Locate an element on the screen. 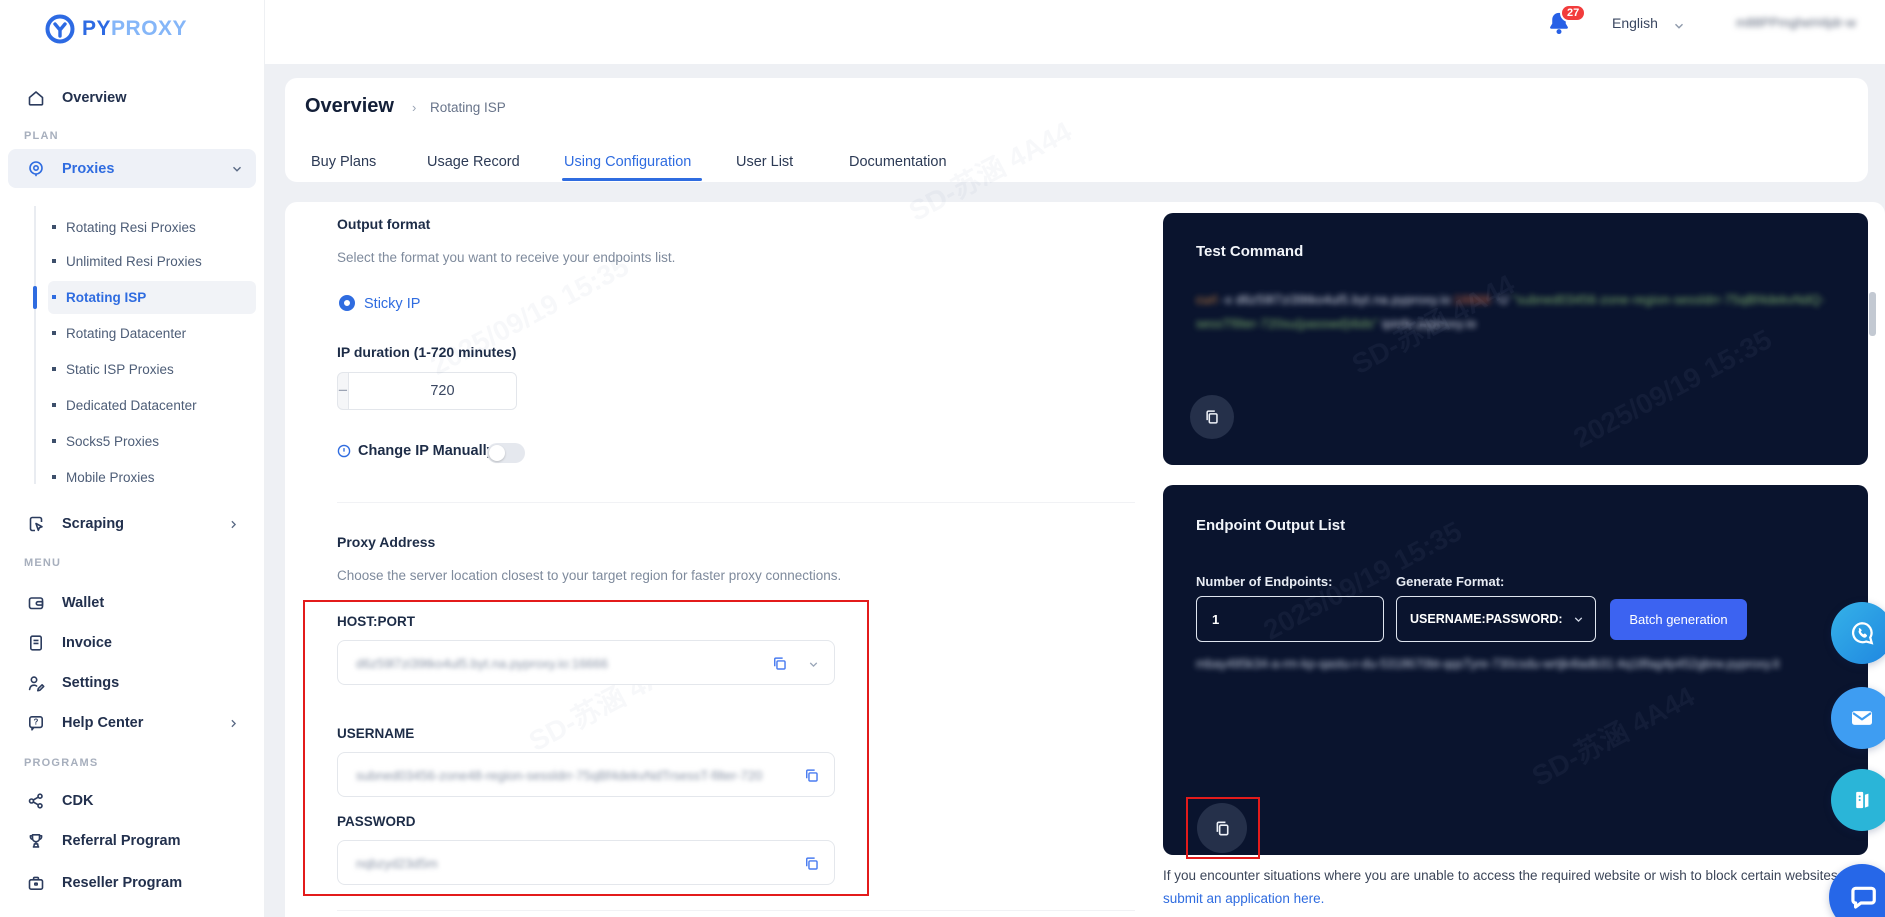  settings-user-icon is located at coordinates (36, 684).